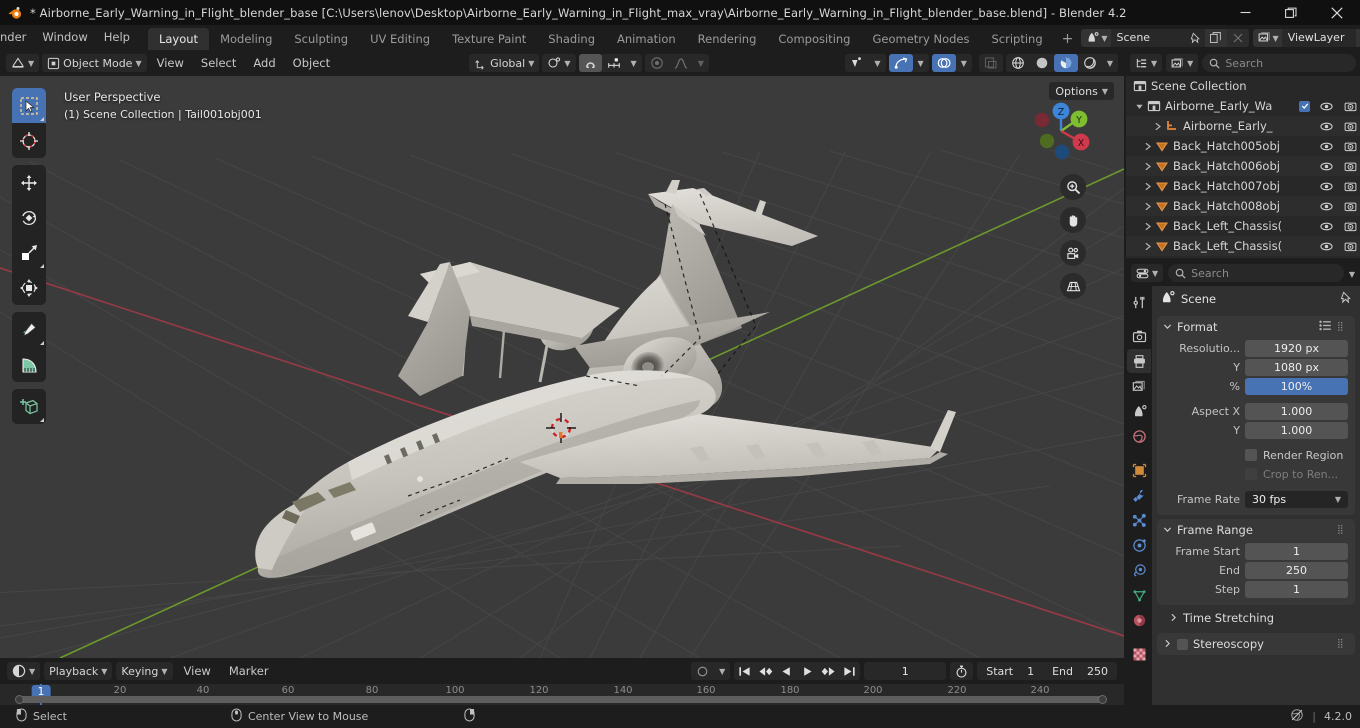  Describe the element at coordinates (657, 63) in the screenshot. I see `proportional-edit-toggle-icon` at that location.